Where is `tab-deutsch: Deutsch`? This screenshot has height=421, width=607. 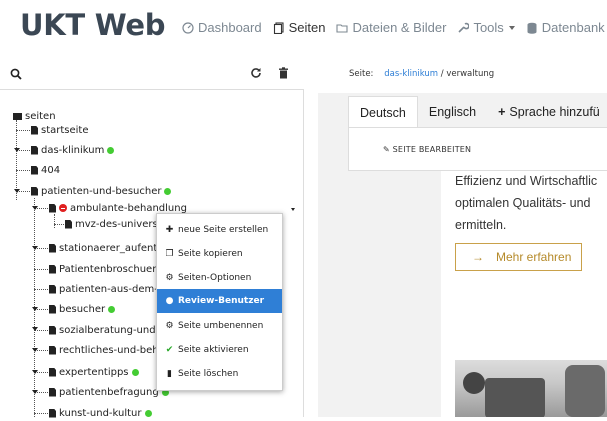
tab-deutsch: Deutsch is located at coordinates (383, 112).